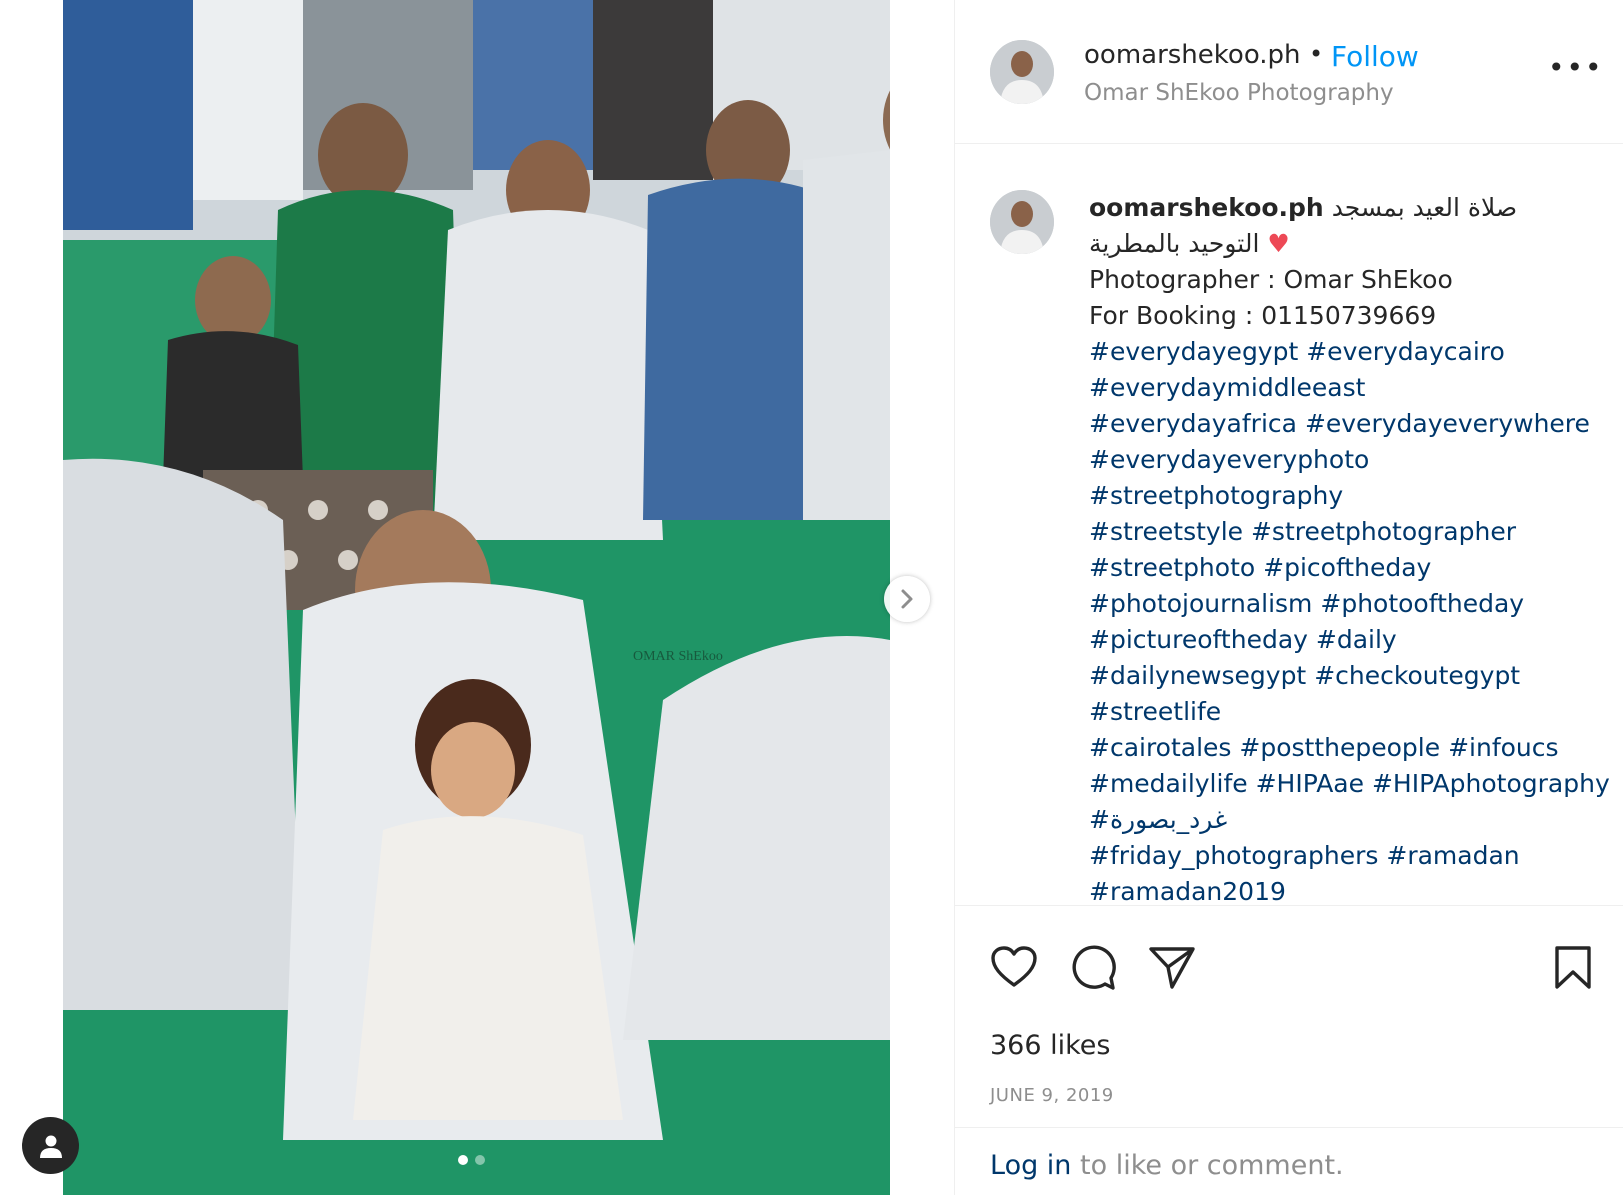  Describe the element at coordinates (1347, 567) in the screenshot. I see `hashtag-link: #picoftheday` at that location.